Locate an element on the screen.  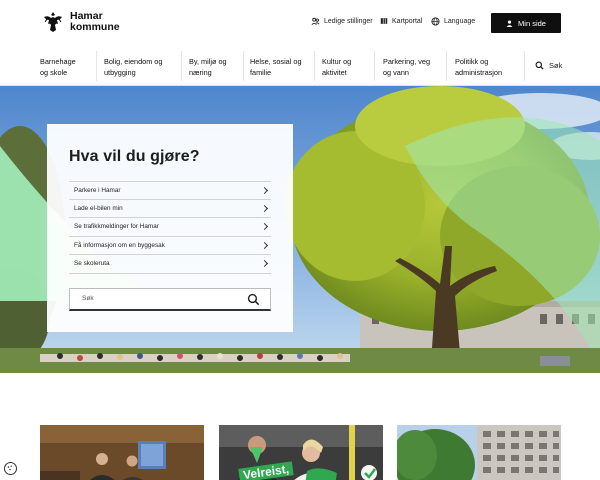
task-label: Se trafikkmeldinger for Hamar is located at coordinates (116, 227).